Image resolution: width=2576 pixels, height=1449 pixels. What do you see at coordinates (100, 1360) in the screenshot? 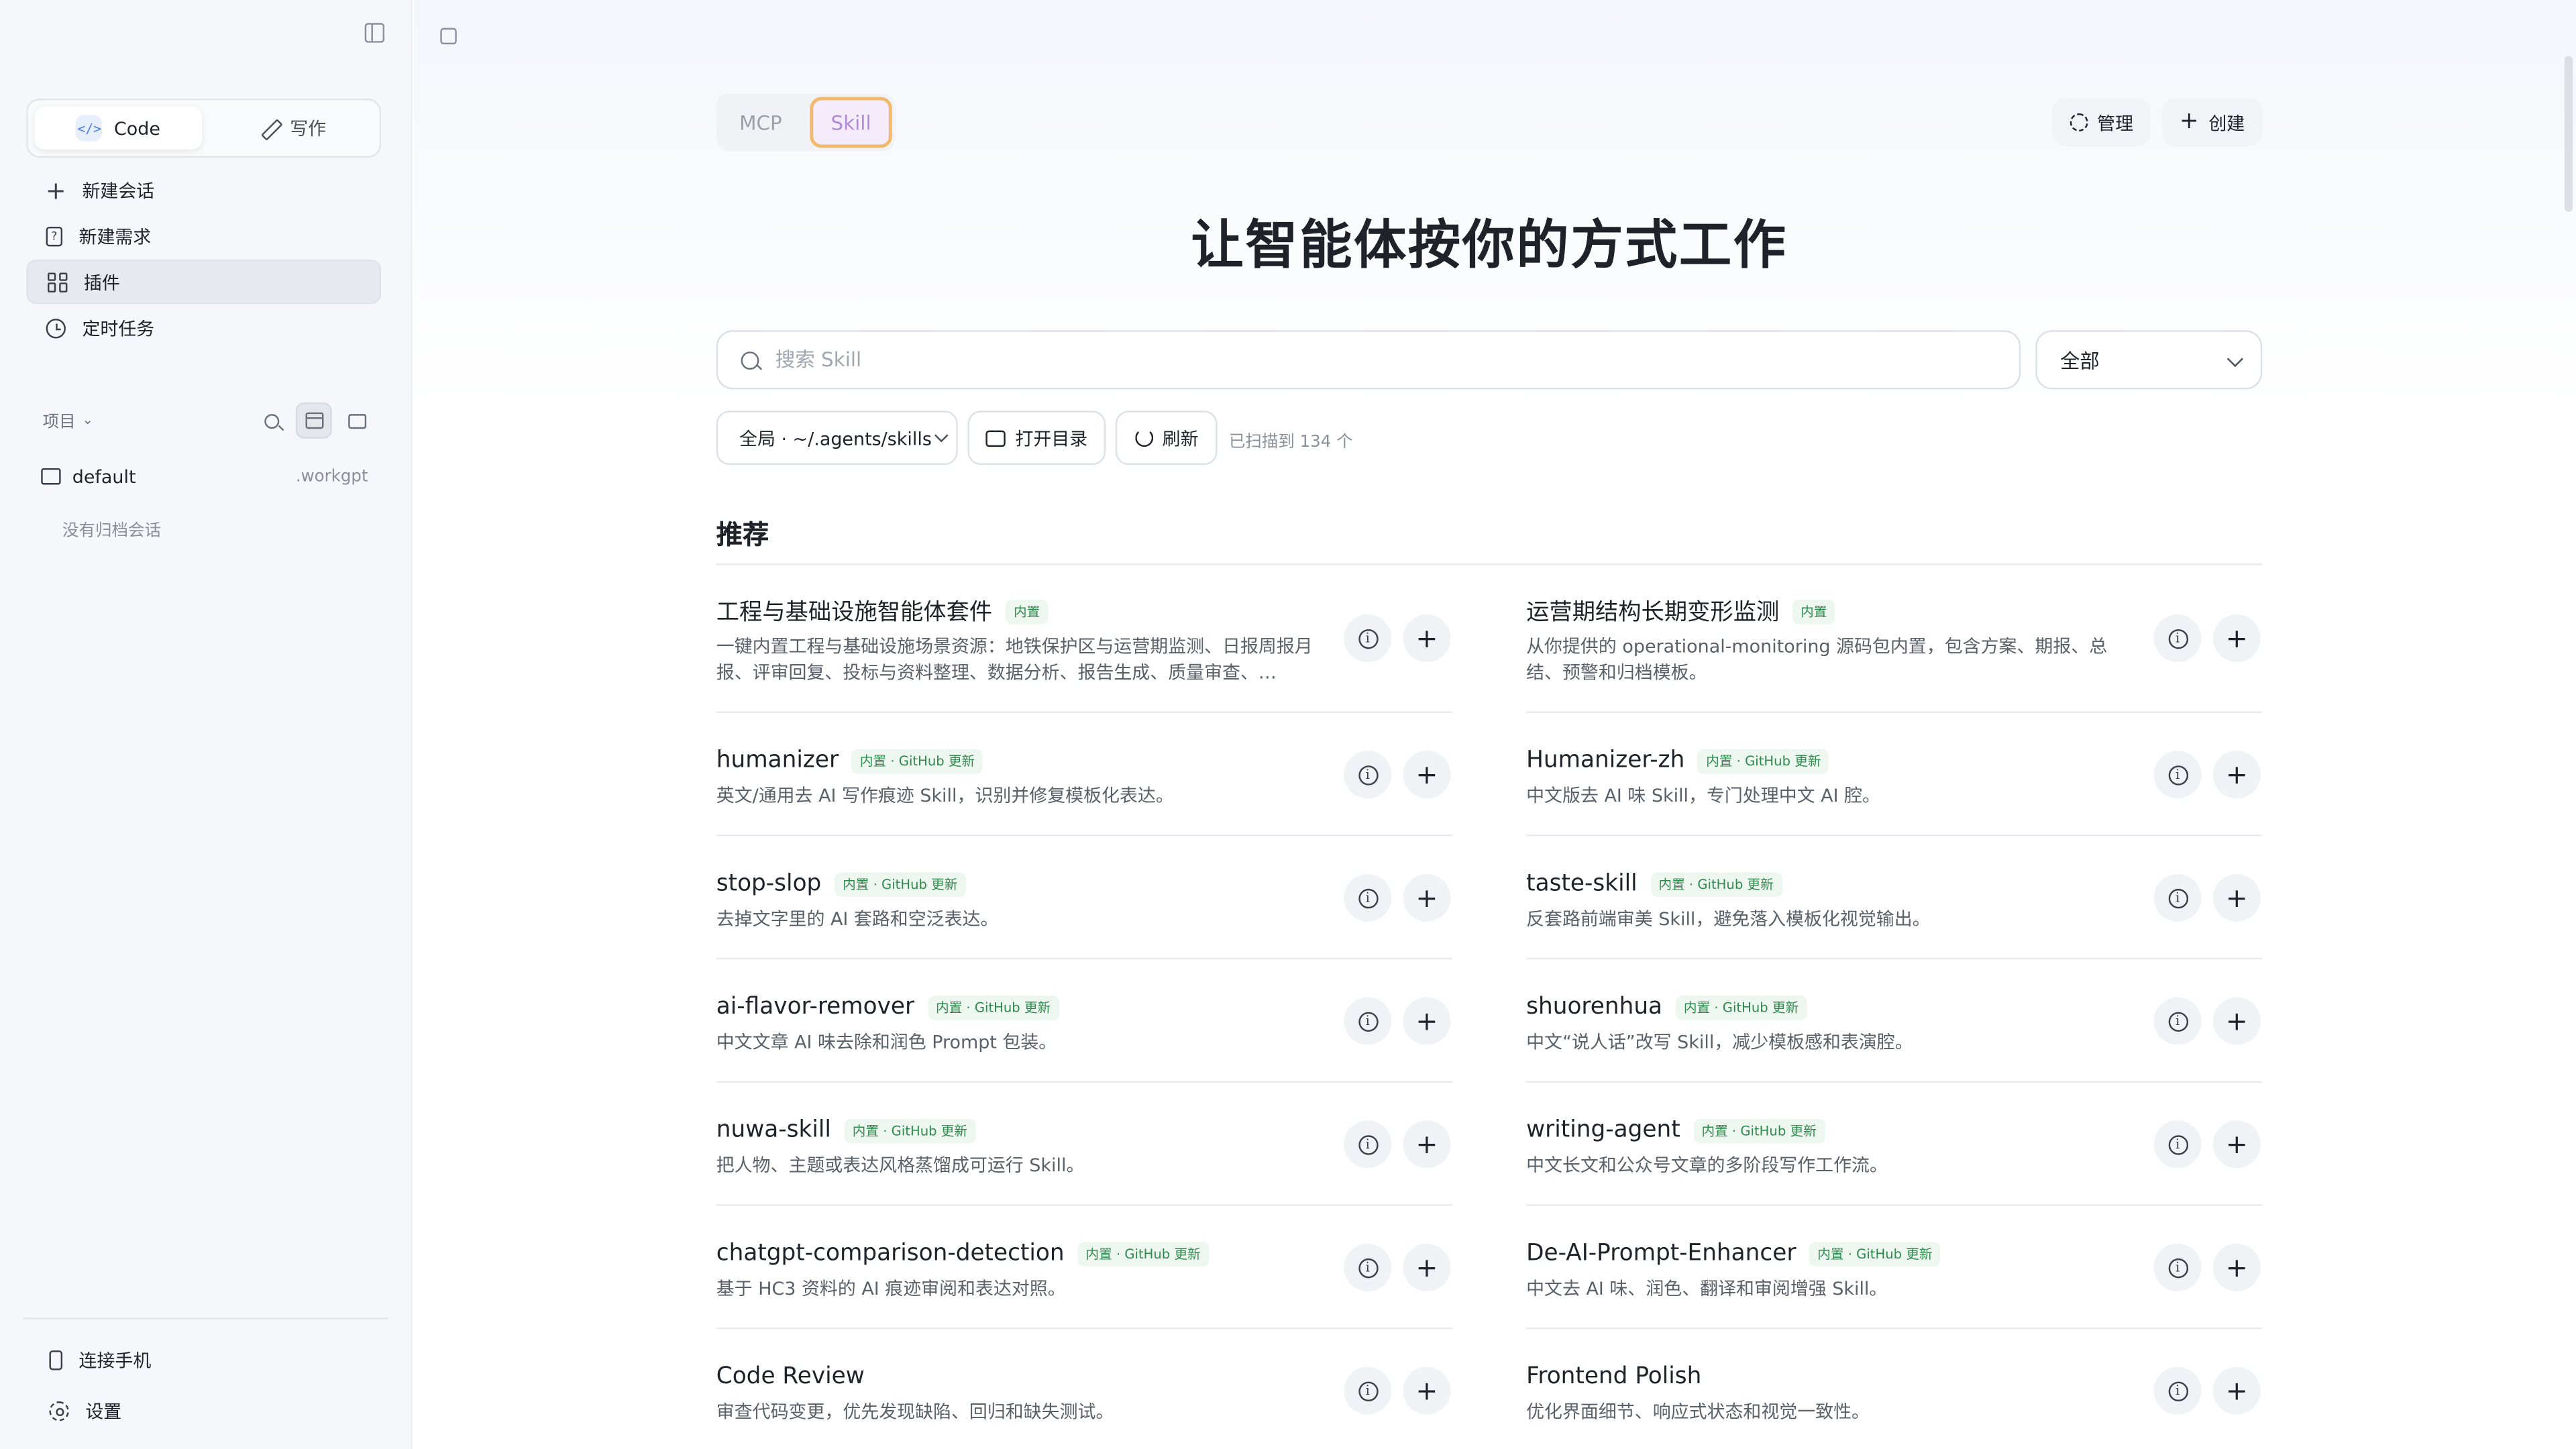
I see `connect-phone-button: 连接手机` at bounding box center [100, 1360].